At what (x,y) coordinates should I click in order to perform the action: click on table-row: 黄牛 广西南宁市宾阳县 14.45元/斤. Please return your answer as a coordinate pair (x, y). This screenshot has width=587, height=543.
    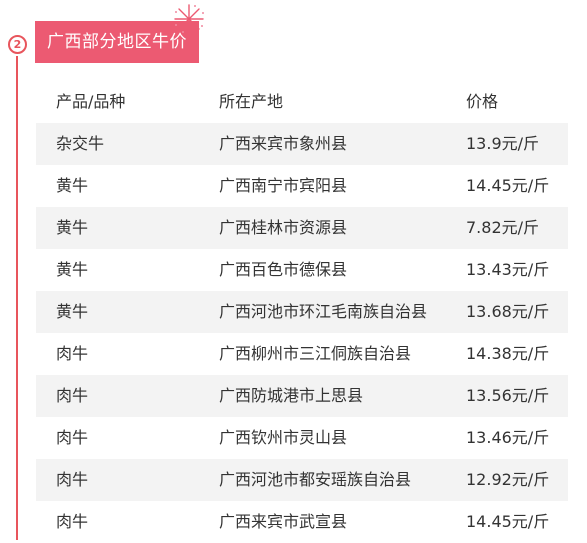
    Looking at the image, I should click on (302, 186).